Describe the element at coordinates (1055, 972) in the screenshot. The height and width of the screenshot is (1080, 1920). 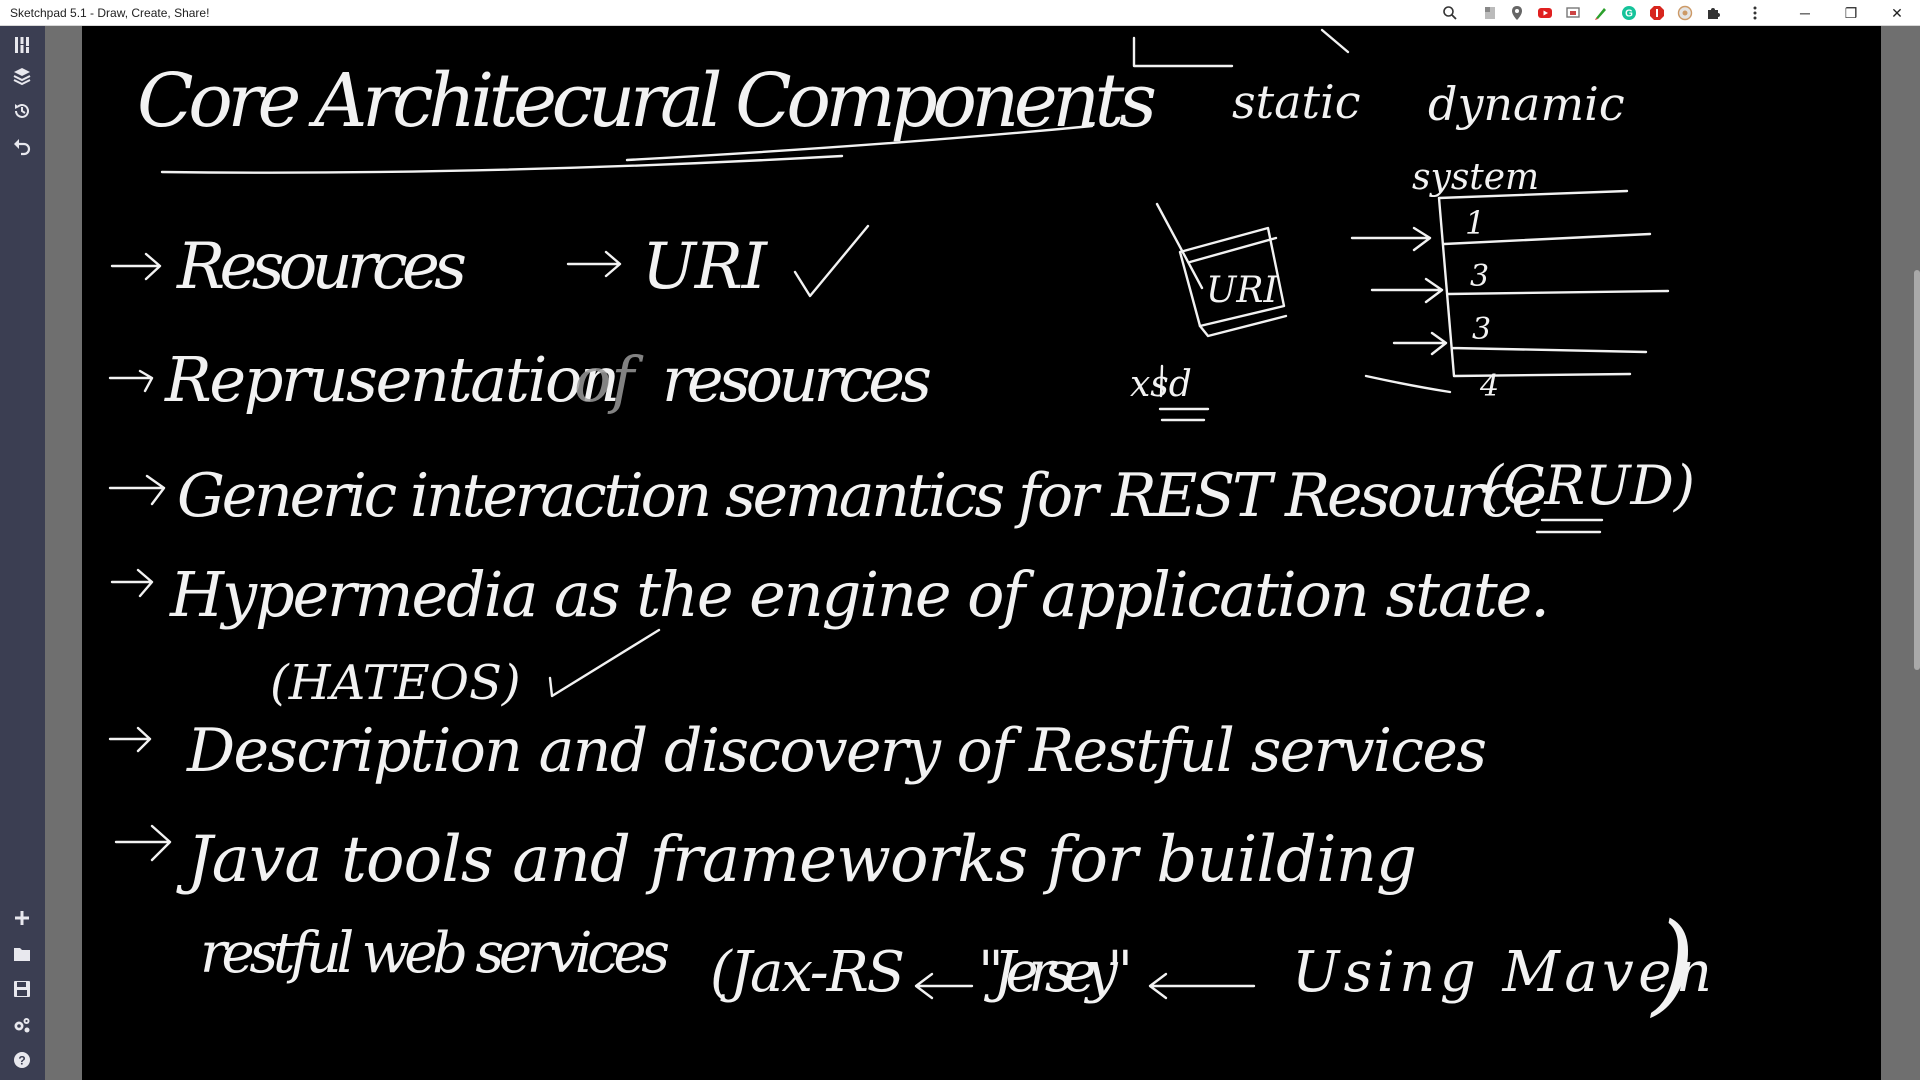
I see `line6-jersey: "Jersey"` at that location.